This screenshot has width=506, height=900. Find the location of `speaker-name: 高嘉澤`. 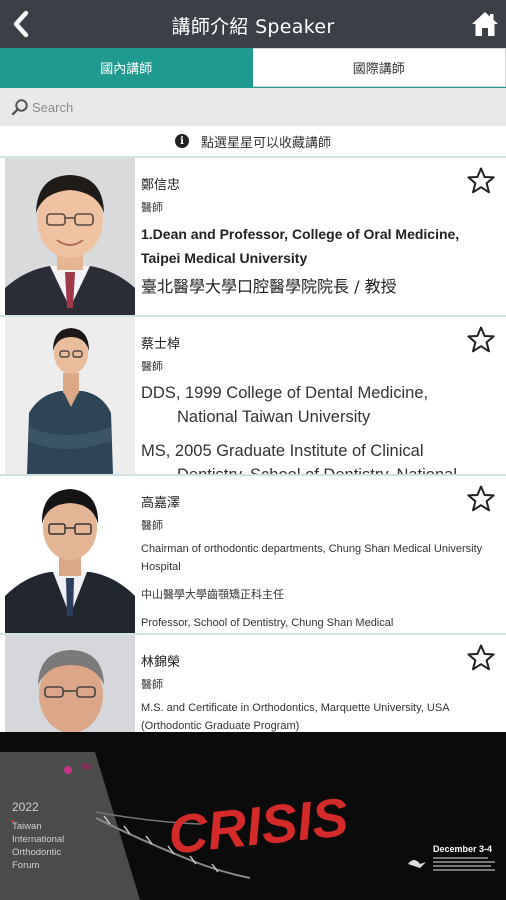

speaker-name: 高嘉澤 is located at coordinates (161, 503).